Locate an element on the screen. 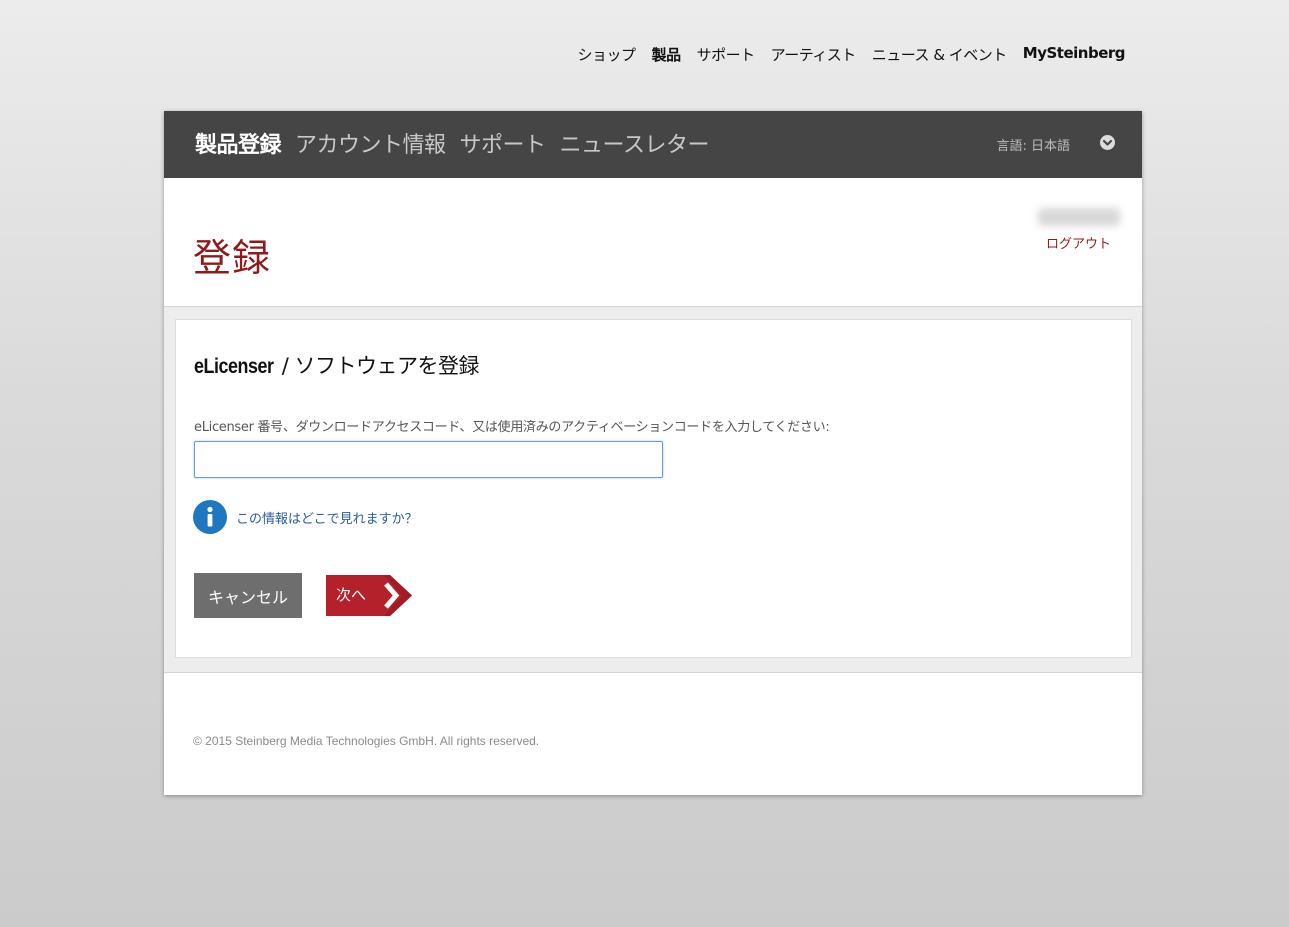 This screenshot has width=1289, height=927. form-heading-brand: eLicenser is located at coordinates (234, 366).